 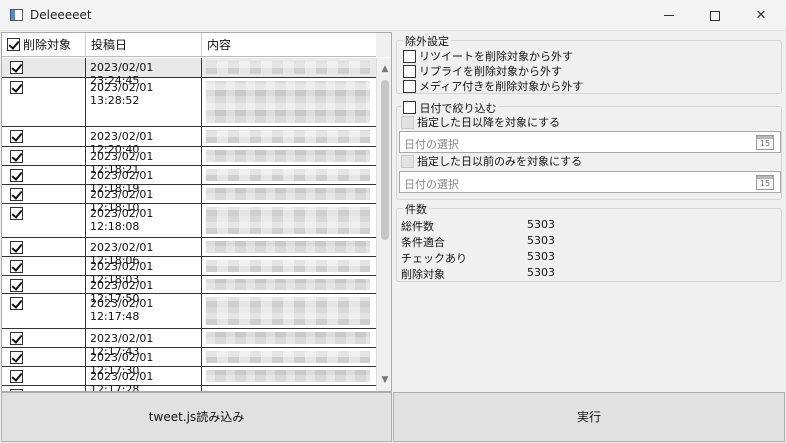 I want to click on after-date-checkbox, so click(x=407, y=122).